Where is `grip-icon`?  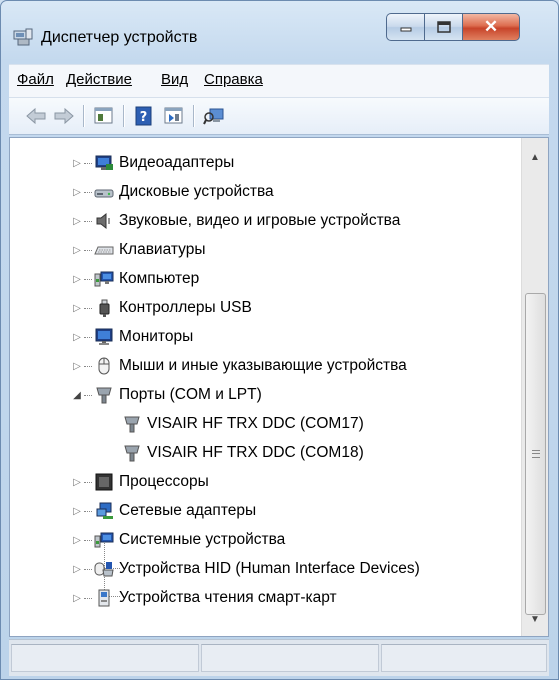 grip-icon is located at coordinates (535, 454).